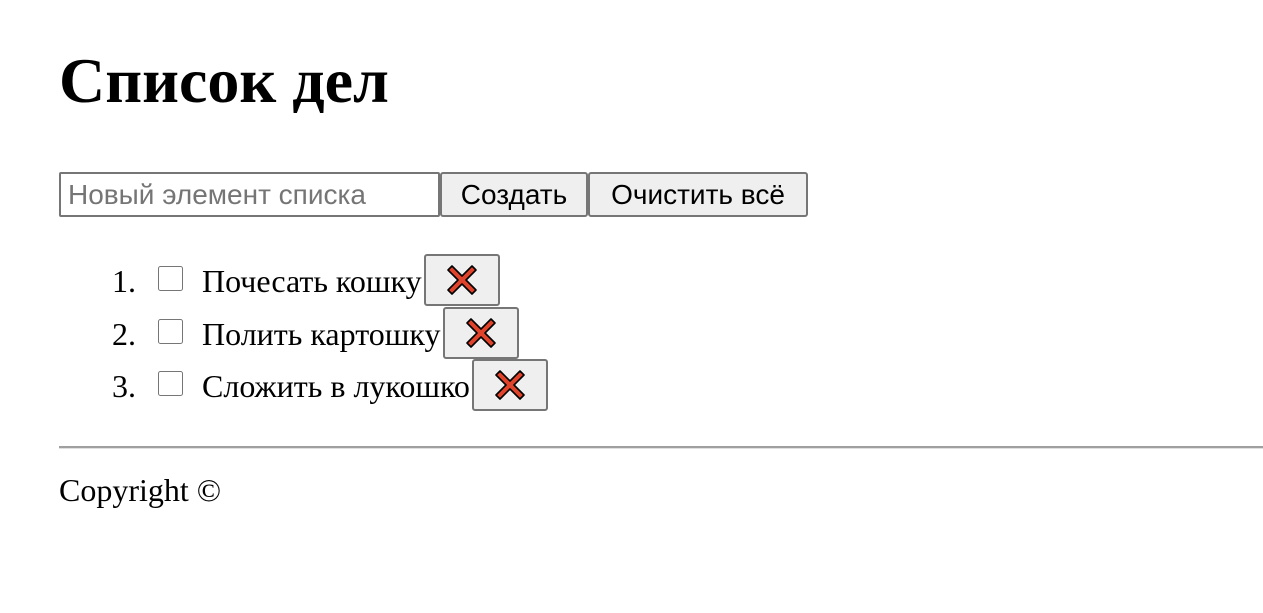 This screenshot has width=1263, height=613. I want to click on clear-all-button: Очистить всё, so click(698, 194).